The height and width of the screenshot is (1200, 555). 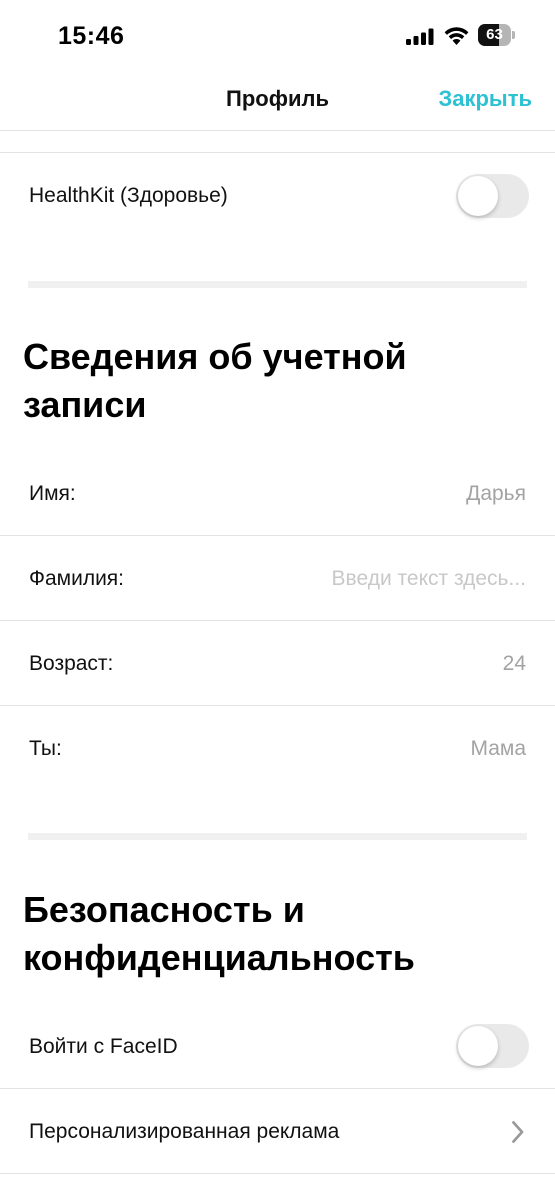 I want to click on role-value: Мама, so click(x=498, y=749).